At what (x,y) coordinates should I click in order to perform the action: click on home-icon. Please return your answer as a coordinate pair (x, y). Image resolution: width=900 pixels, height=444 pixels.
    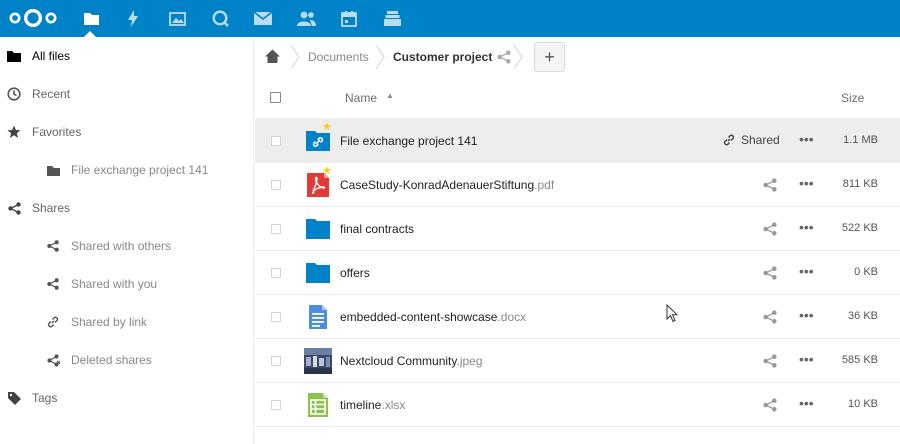
    Looking at the image, I should click on (272, 56).